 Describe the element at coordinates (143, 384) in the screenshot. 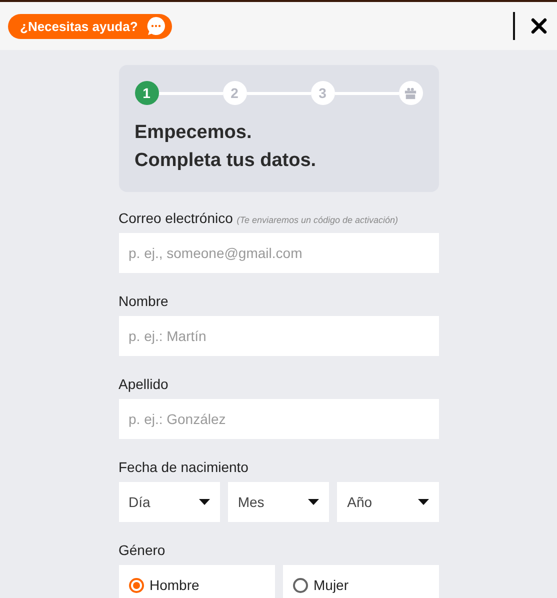

I see `field-label: Apellido` at that location.